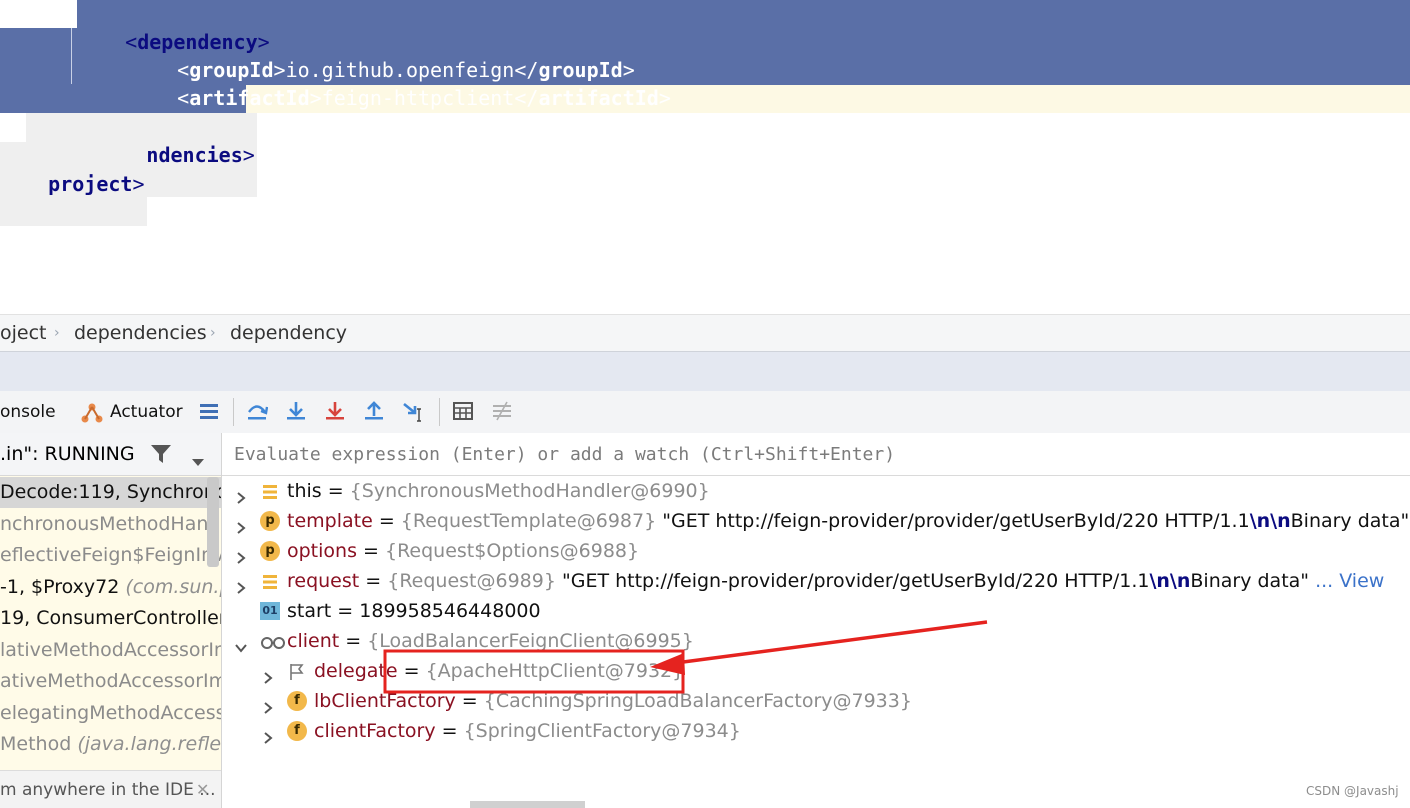 This screenshot has height=808, width=1410. I want to click on annotation-overlay, so click(685, 657).